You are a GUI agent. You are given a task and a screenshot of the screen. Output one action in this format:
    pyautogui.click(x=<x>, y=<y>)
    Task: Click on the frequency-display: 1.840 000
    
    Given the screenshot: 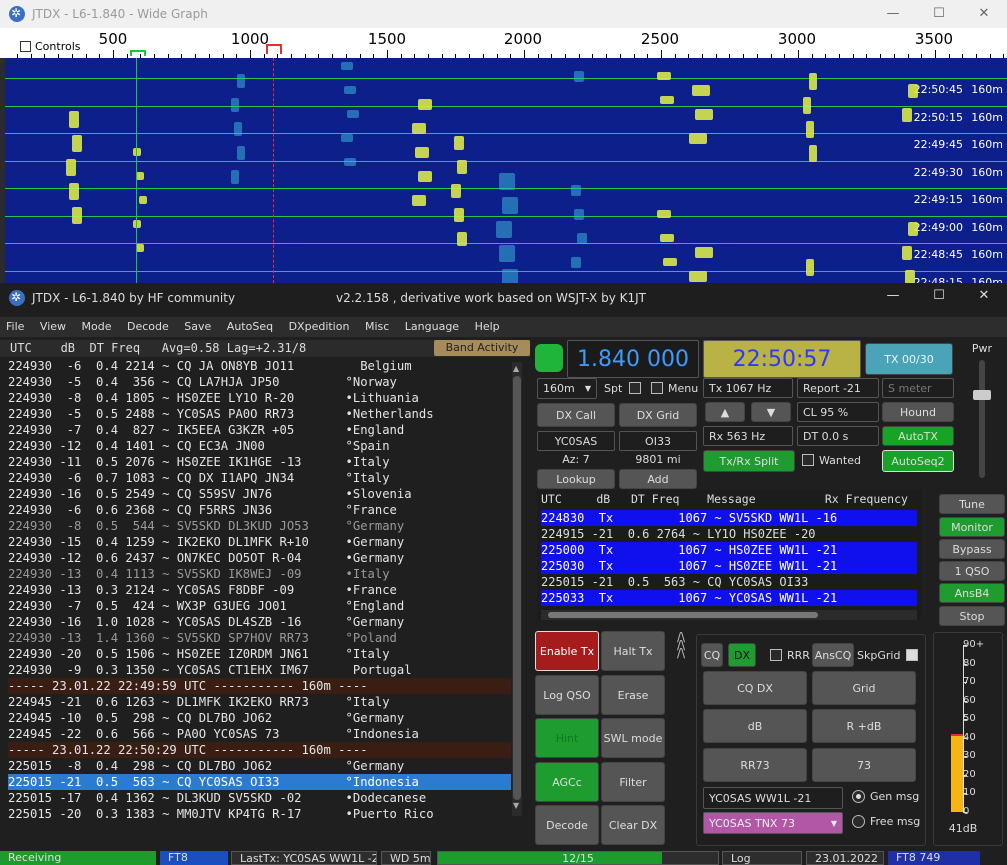 What is the action you would take?
    pyautogui.click(x=633, y=359)
    